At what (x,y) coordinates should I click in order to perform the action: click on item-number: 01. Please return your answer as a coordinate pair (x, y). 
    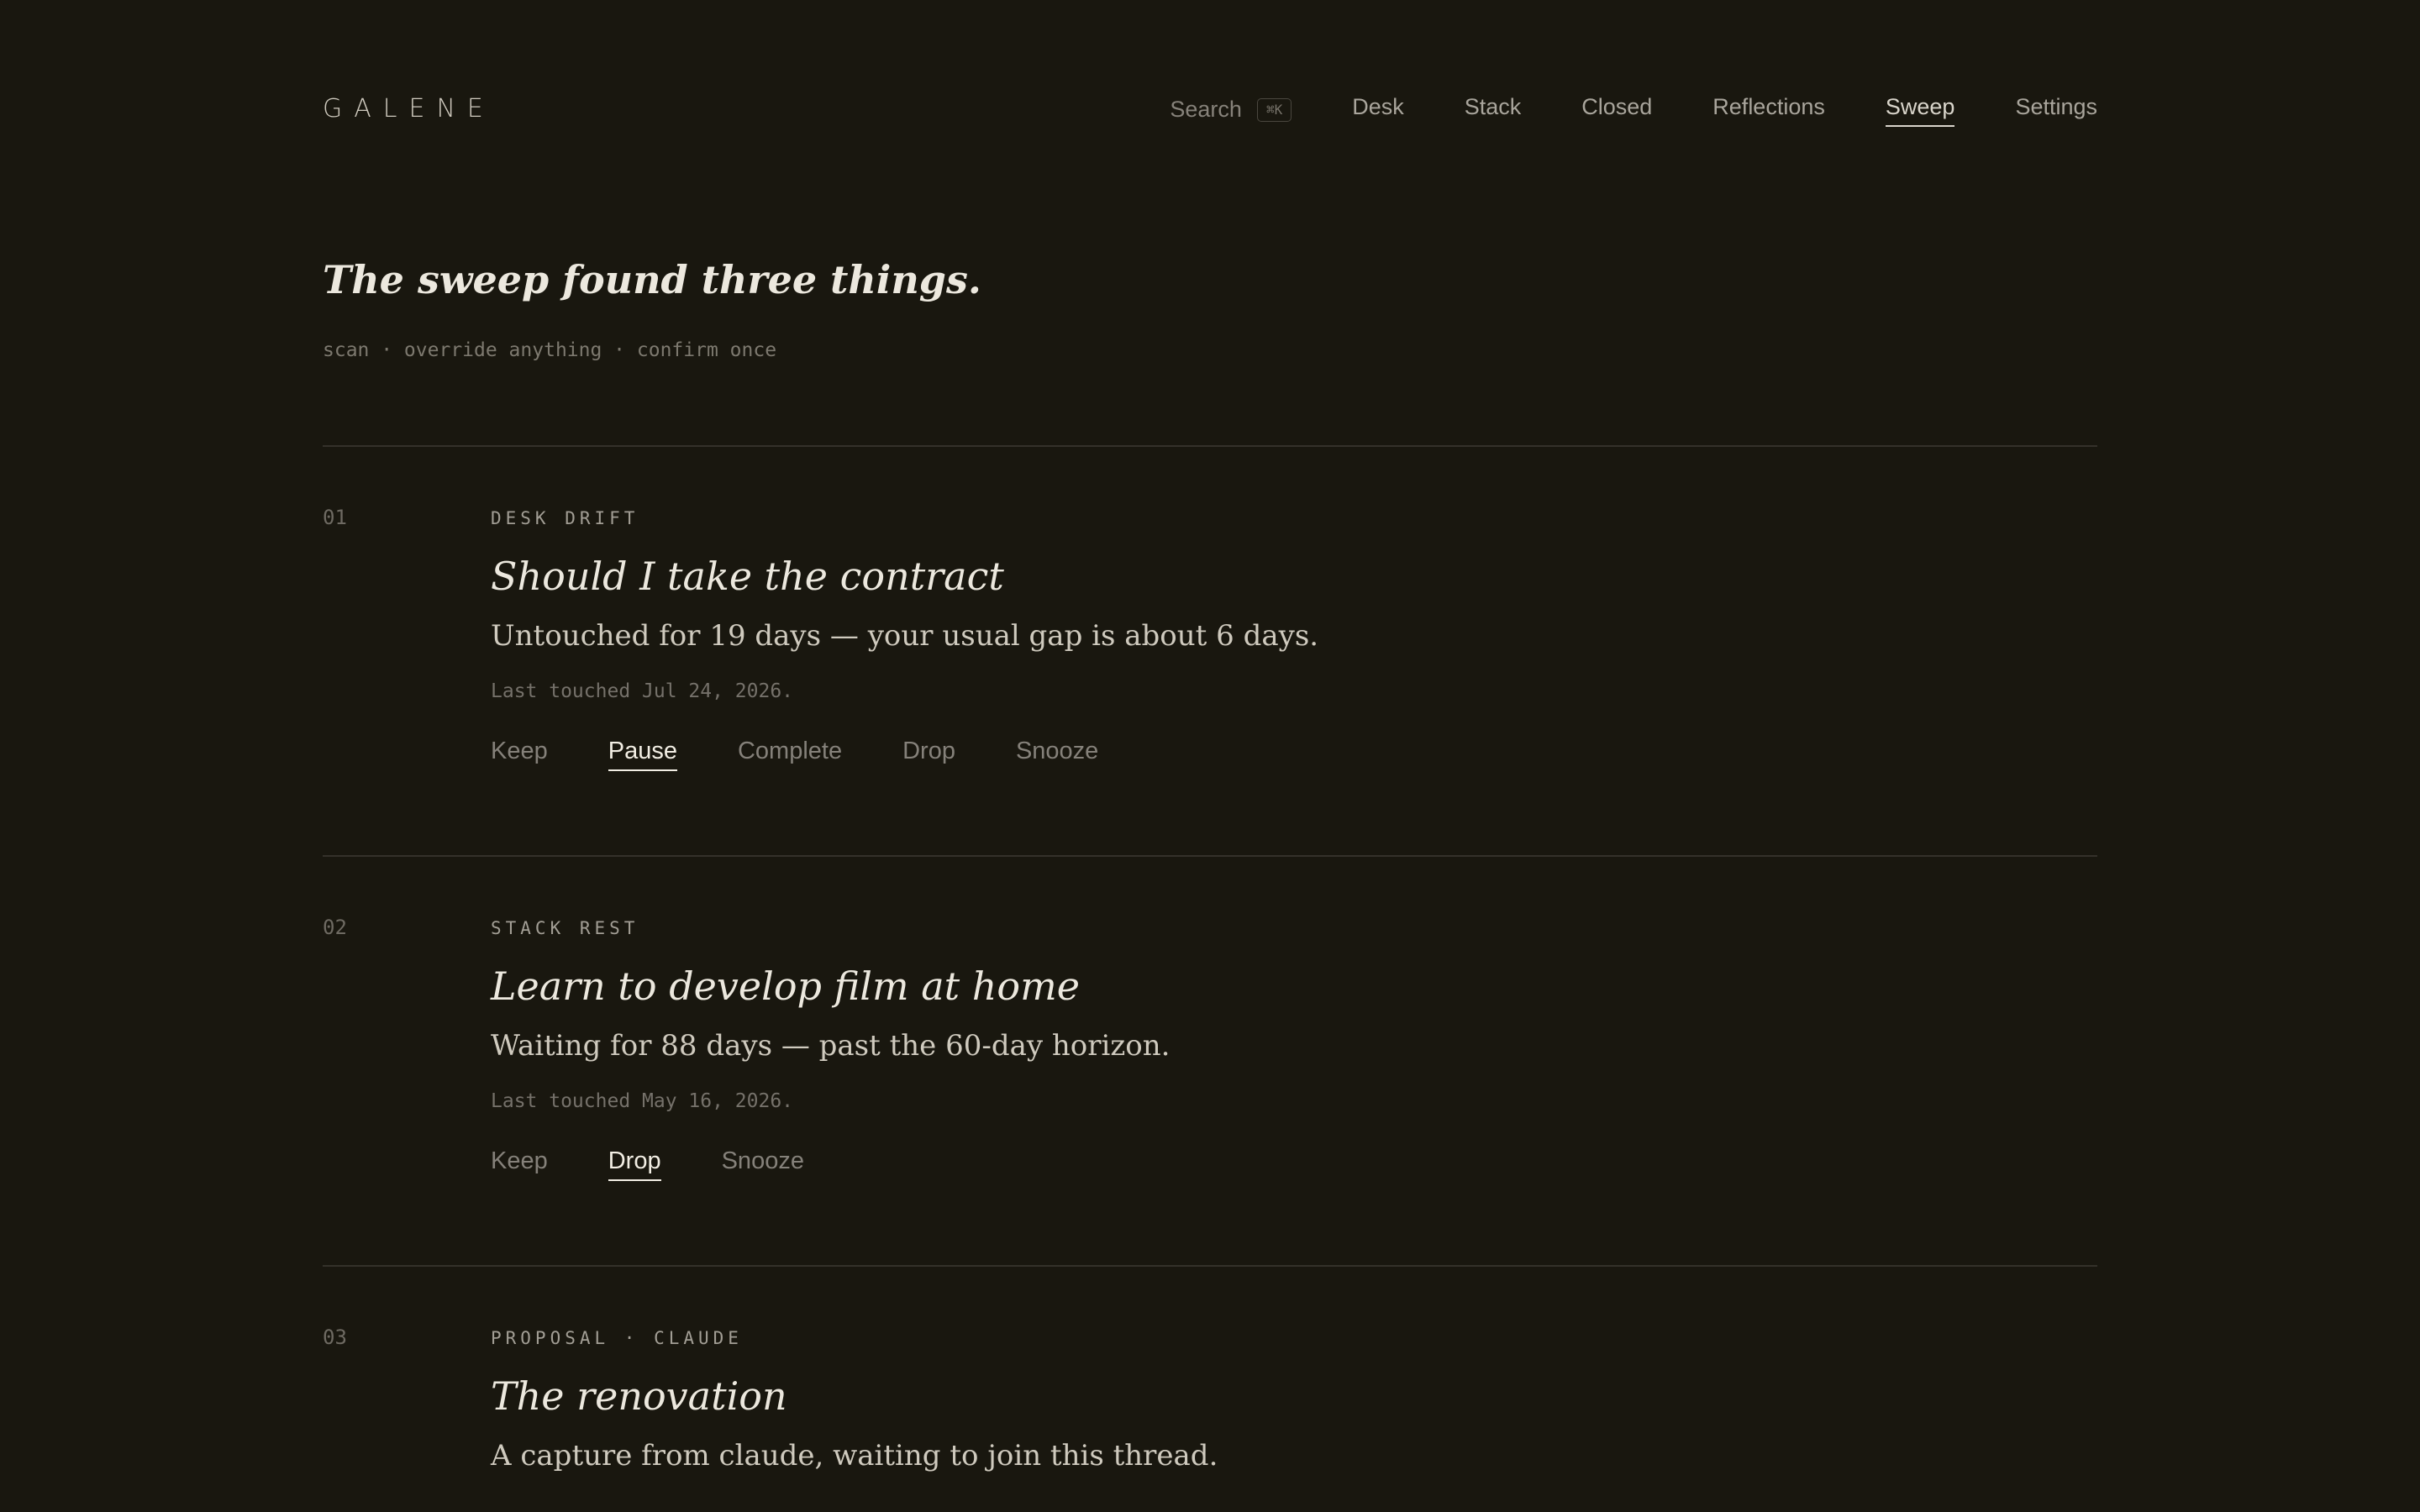
    Looking at the image, I should click on (335, 517).